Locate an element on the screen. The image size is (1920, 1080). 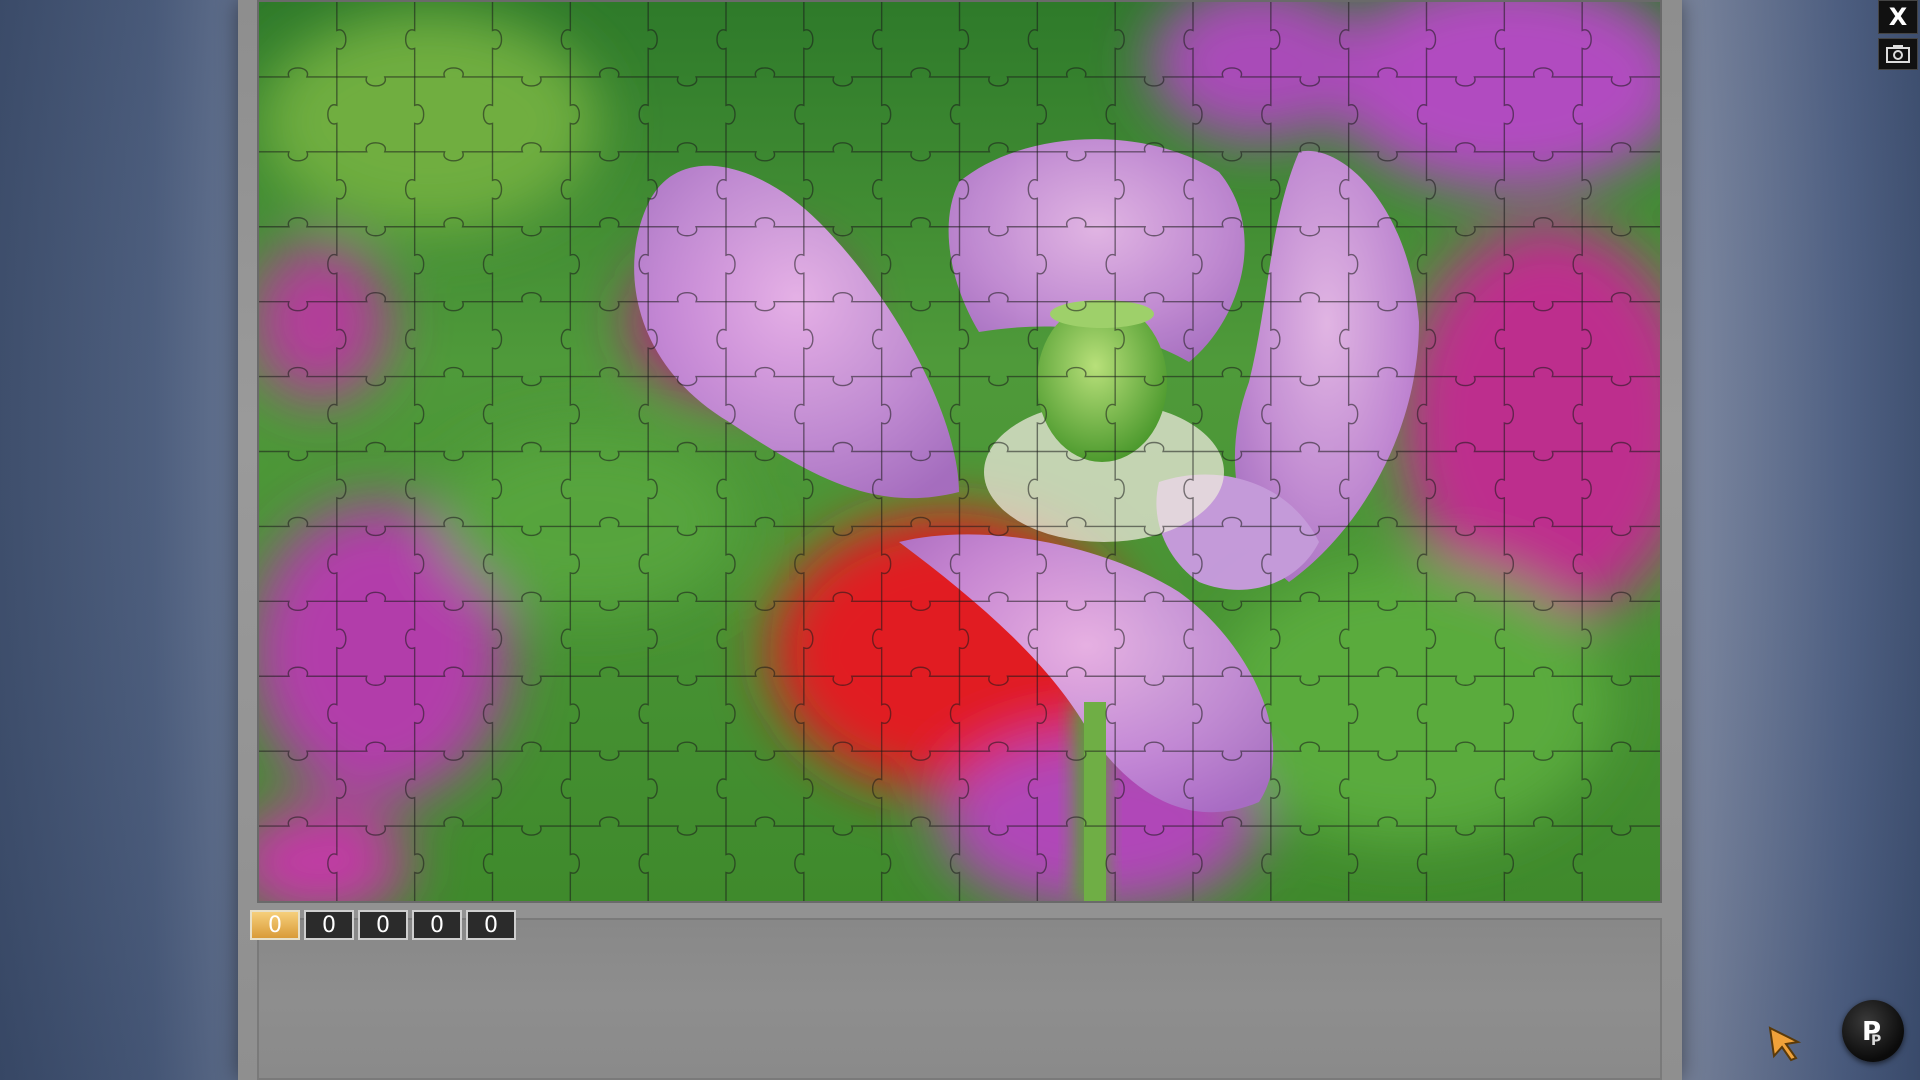
pointer-cursor-icon is located at coordinates (1786, 1046).